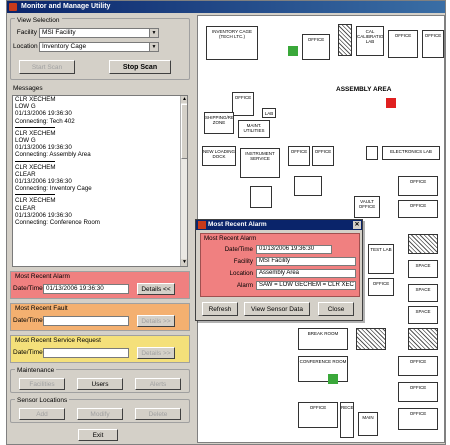 Image resolution: width=450 pixels, height=445 pixels. I want to click on room-office-f: OFFICE, so click(381, 287).